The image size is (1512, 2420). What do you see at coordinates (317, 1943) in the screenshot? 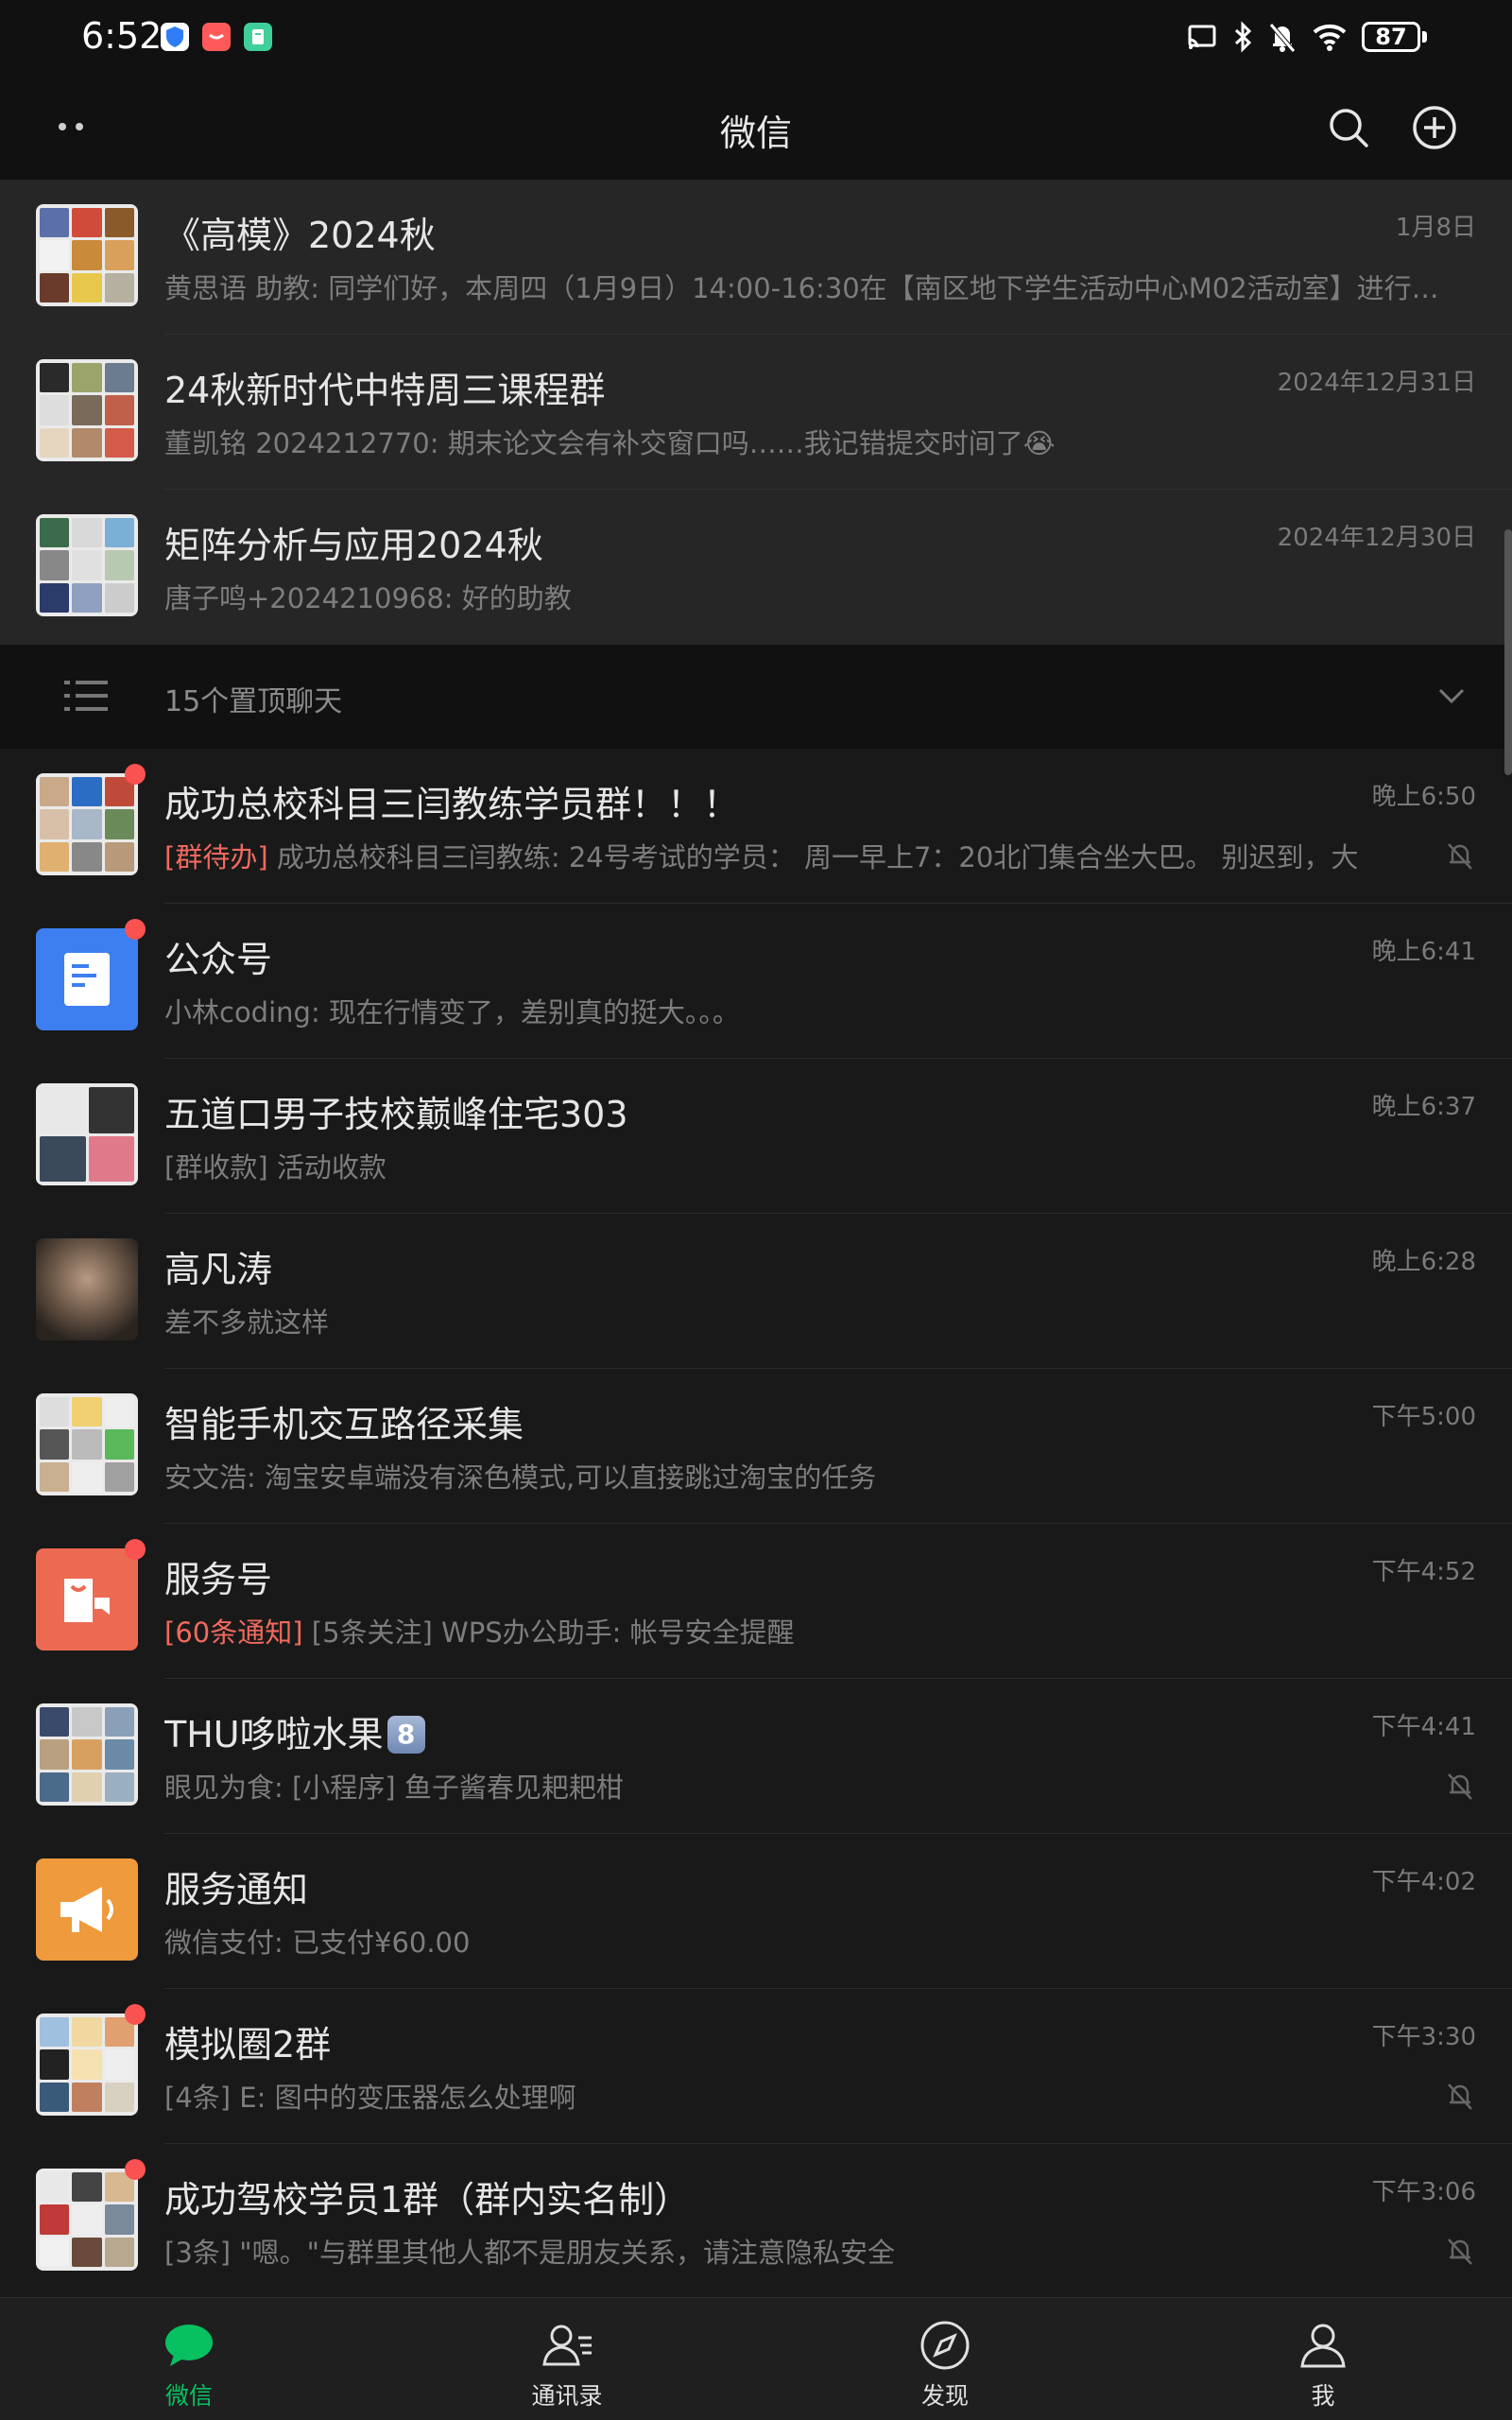
I see `chat-preview: 微信支付: 已支付¥60.00` at bounding box center [317, 1943].